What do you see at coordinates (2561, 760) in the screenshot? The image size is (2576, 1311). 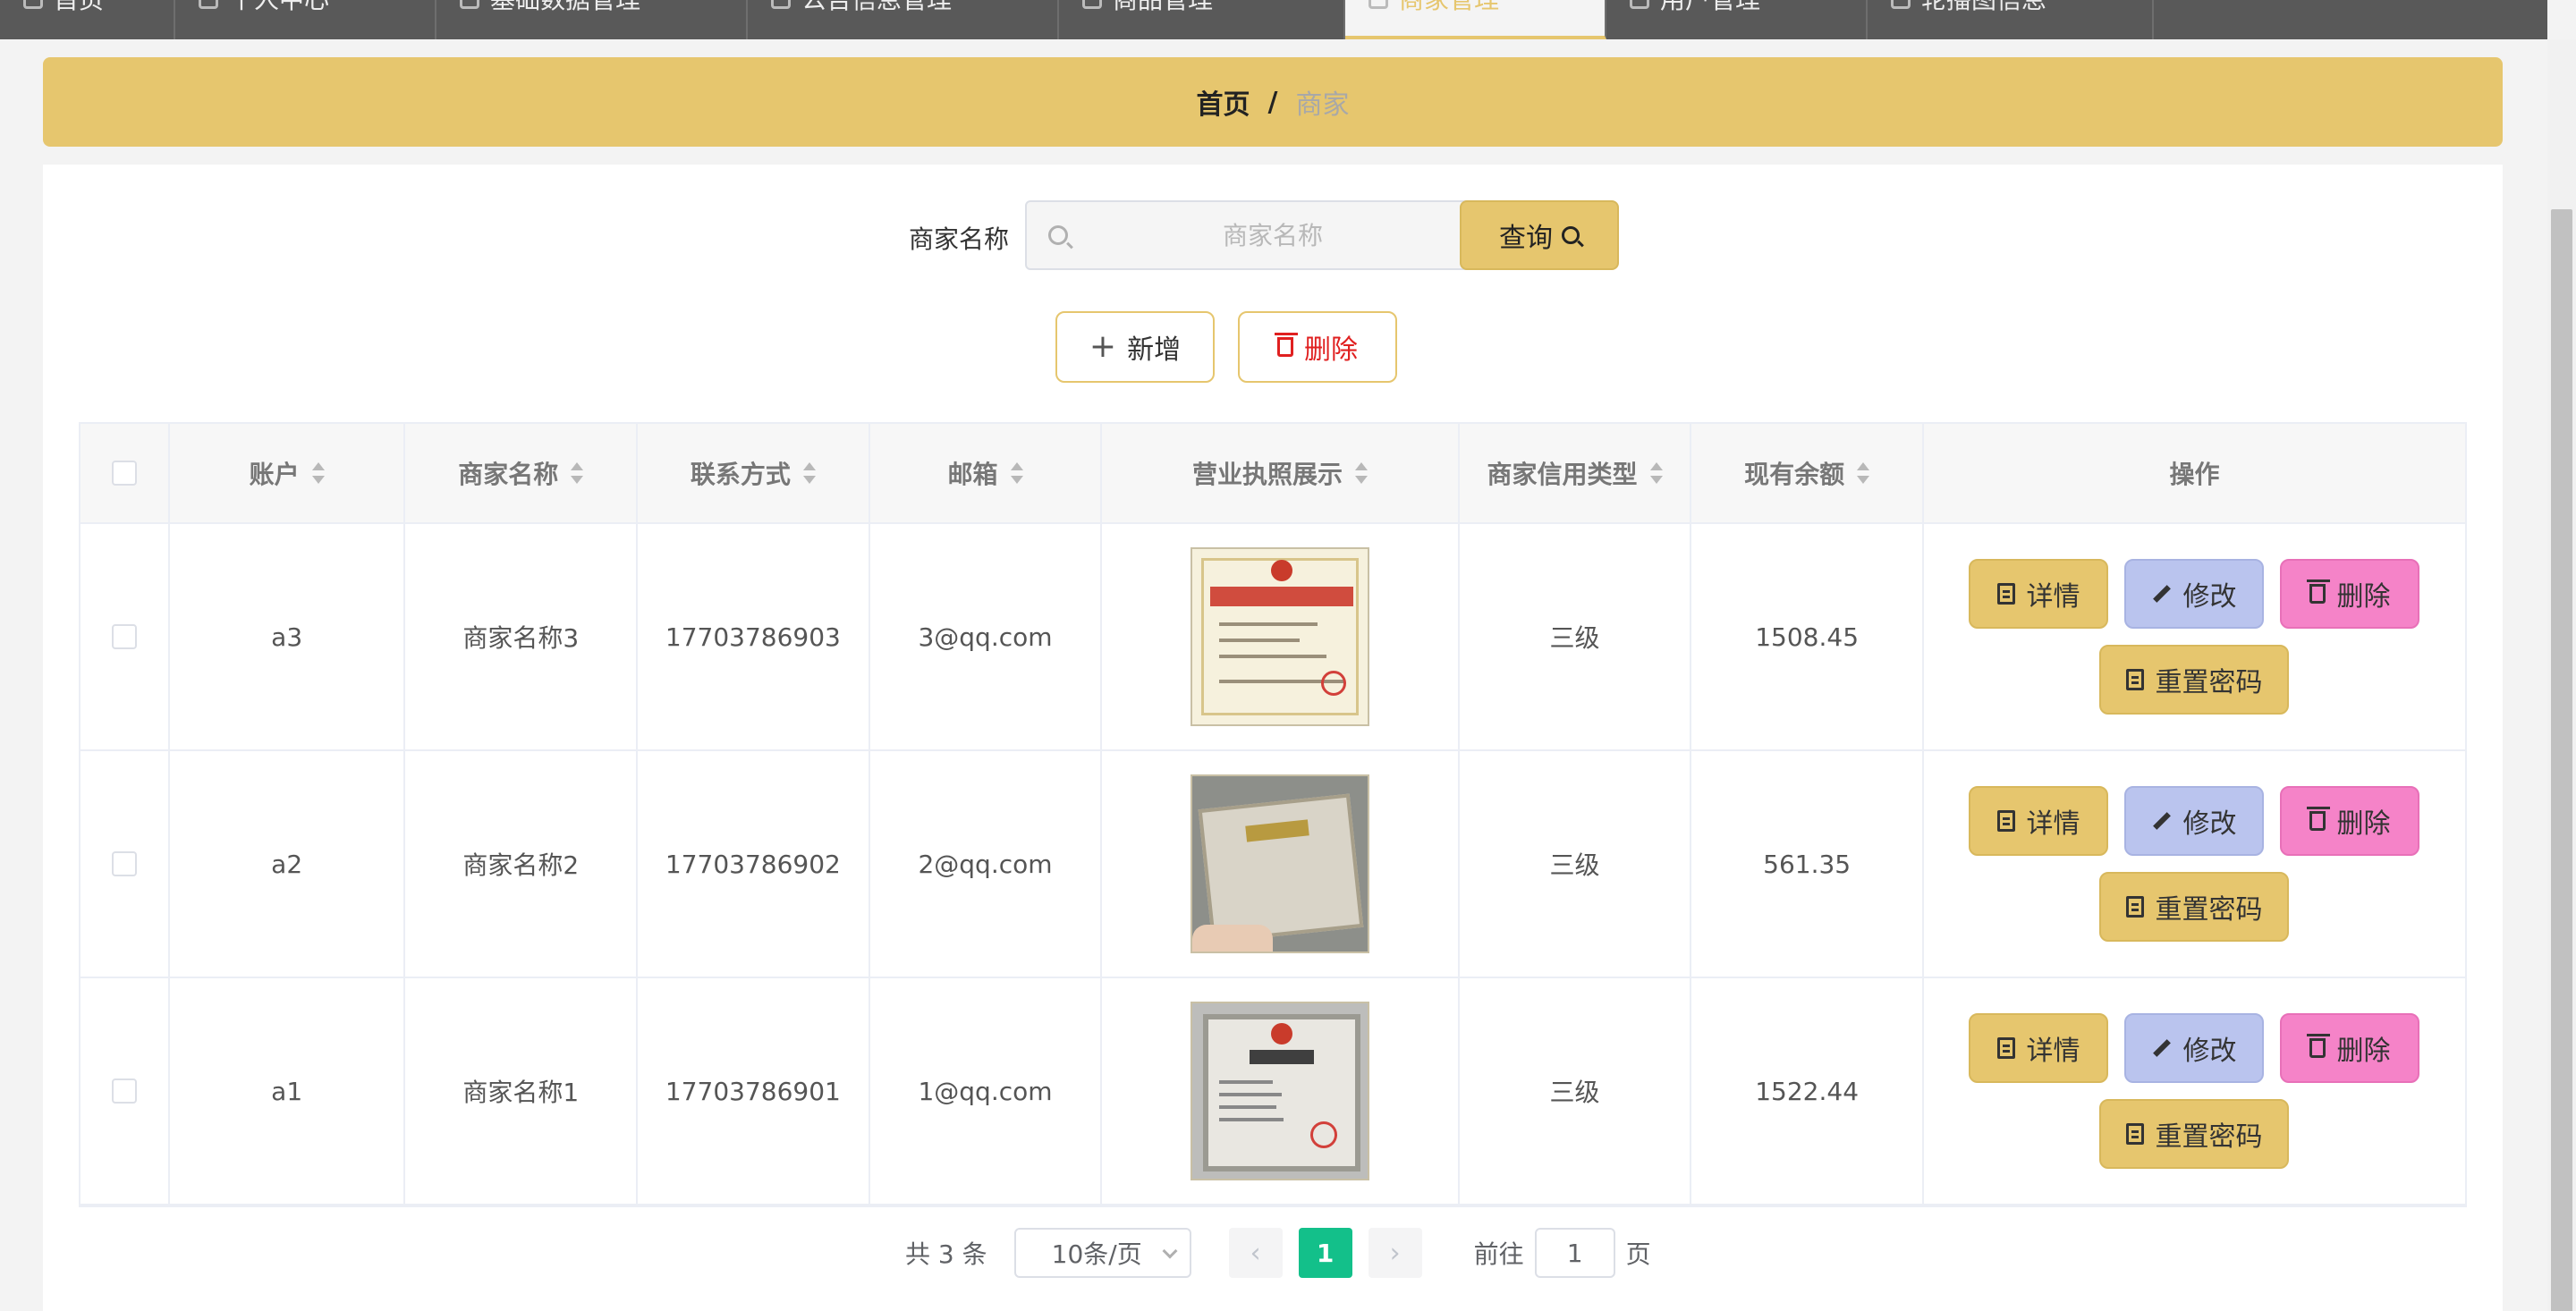 I see `scrollbar-thumb` at bounding box center [2561, 760].